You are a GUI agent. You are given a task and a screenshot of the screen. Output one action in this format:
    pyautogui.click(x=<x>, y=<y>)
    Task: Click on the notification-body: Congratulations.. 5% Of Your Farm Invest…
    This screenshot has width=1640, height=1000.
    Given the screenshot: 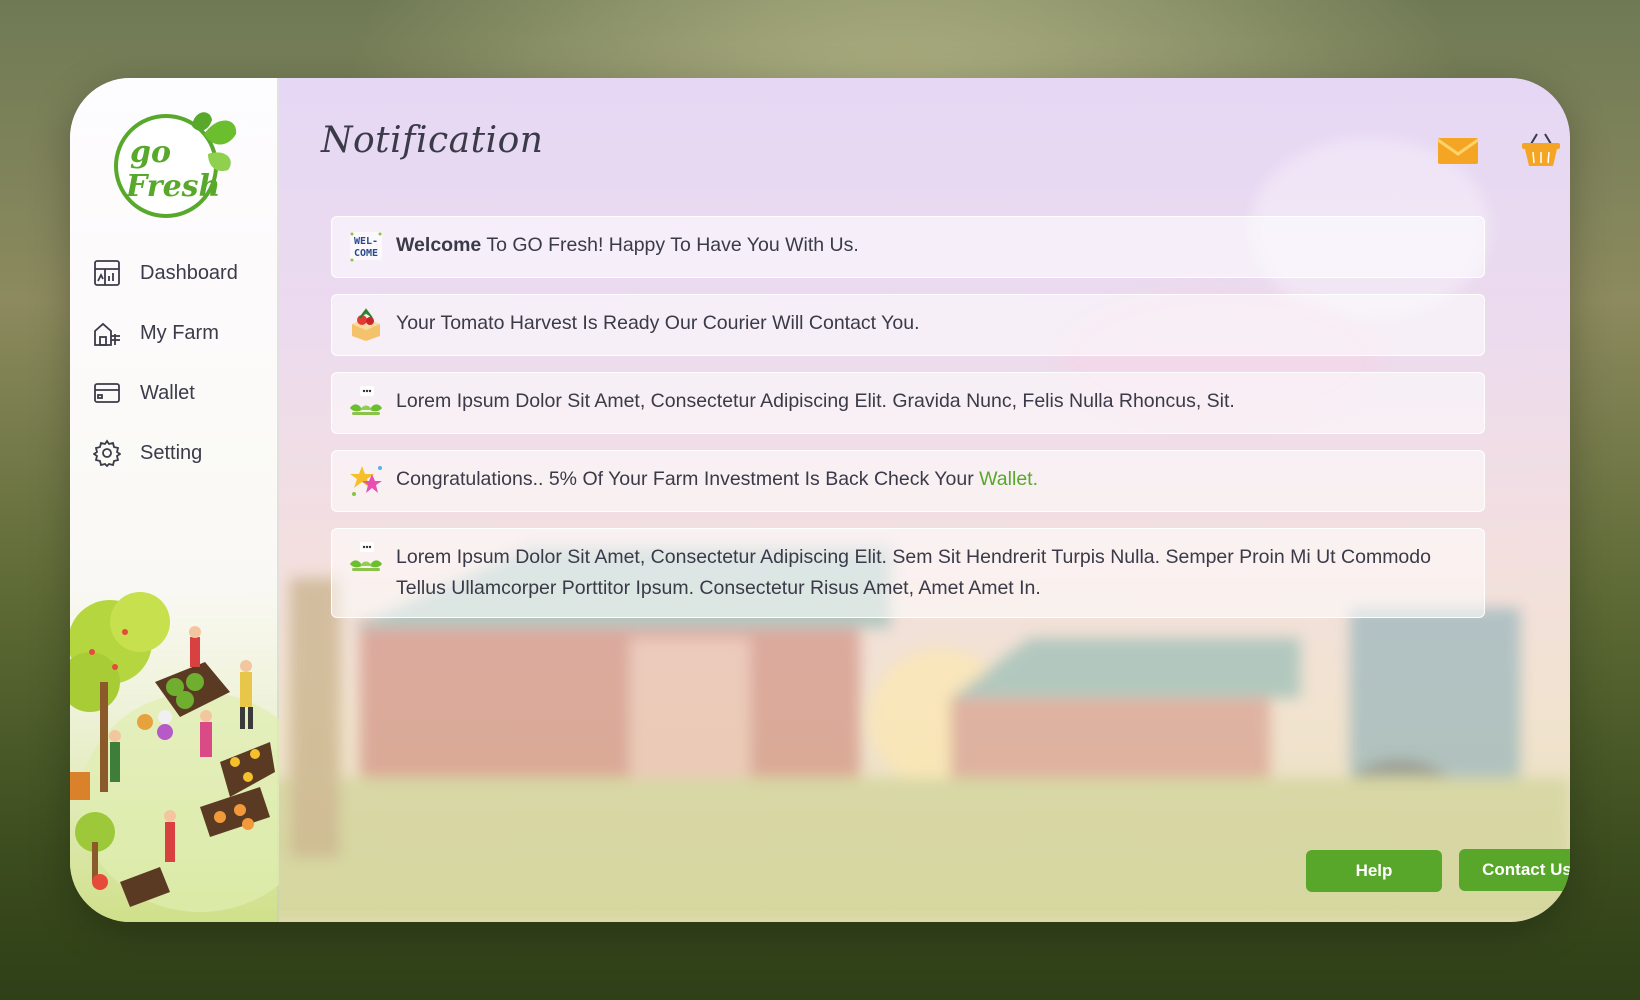 What is the action you would take?
    pyautogui.click(x=688, y=479)
    